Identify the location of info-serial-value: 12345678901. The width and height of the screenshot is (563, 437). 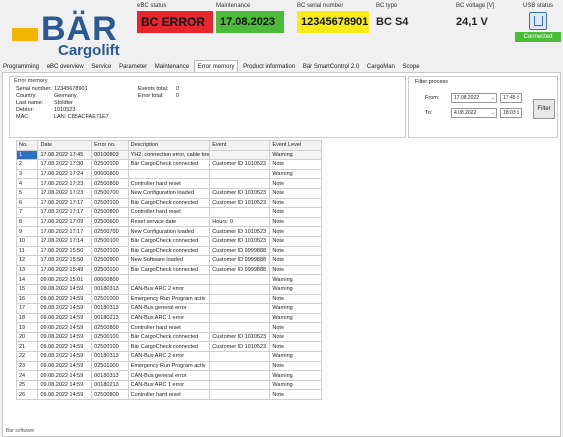
(71, 89).